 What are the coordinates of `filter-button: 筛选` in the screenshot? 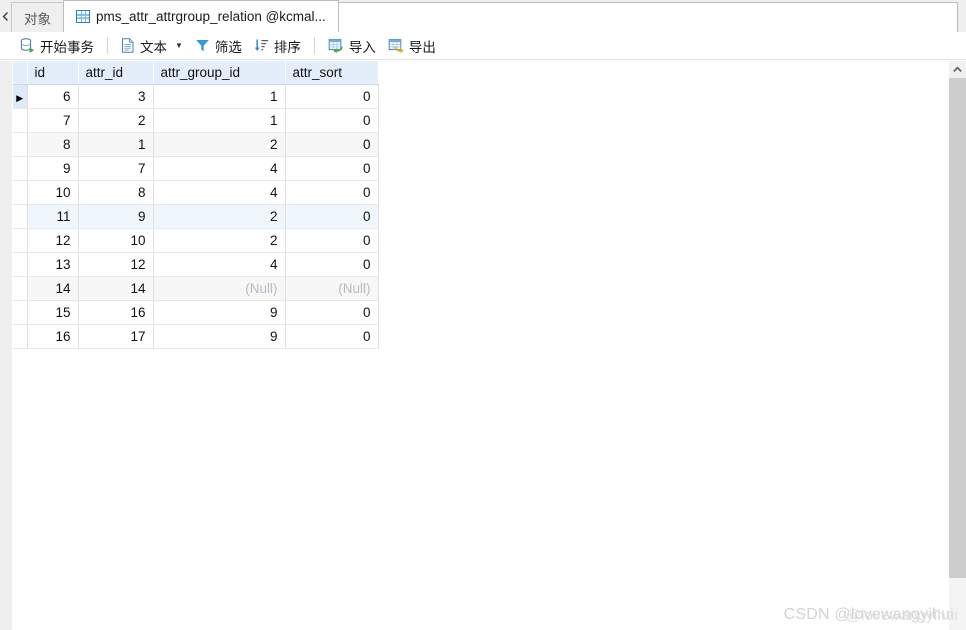 It's located at (218, 46).